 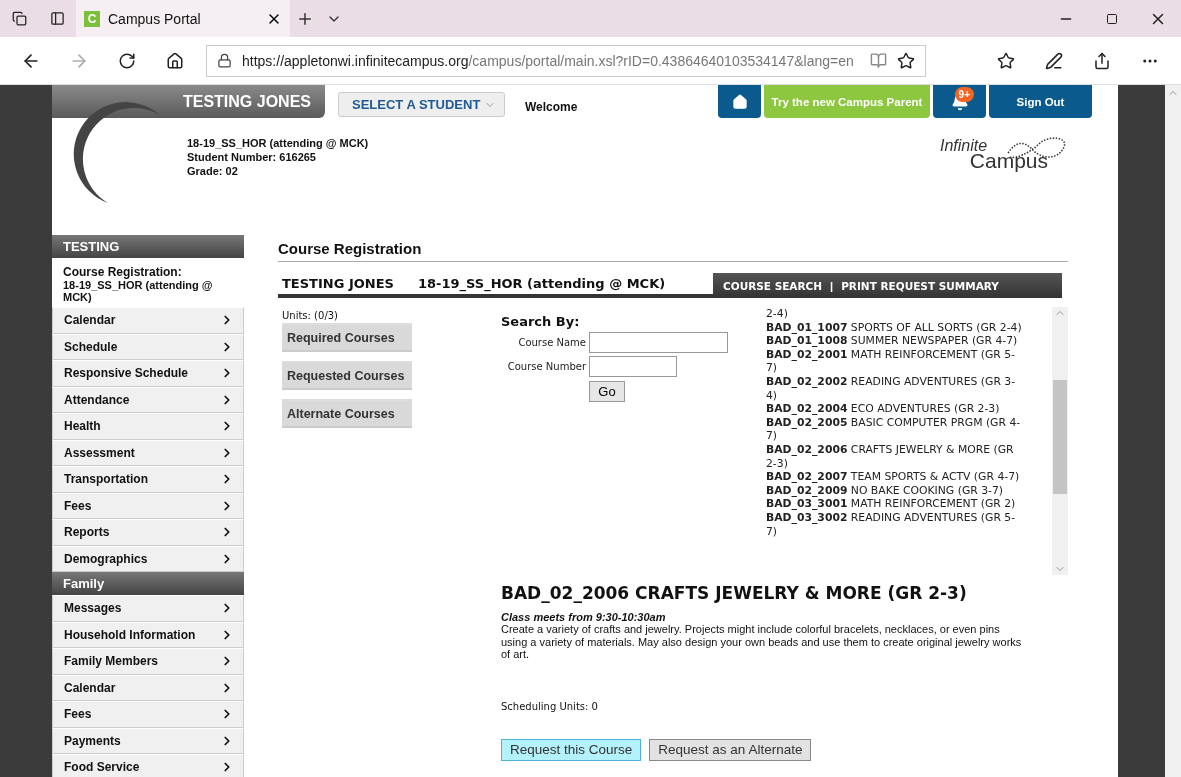 I want to click on sidebar-item: Payments, so click(x=148, y=740).